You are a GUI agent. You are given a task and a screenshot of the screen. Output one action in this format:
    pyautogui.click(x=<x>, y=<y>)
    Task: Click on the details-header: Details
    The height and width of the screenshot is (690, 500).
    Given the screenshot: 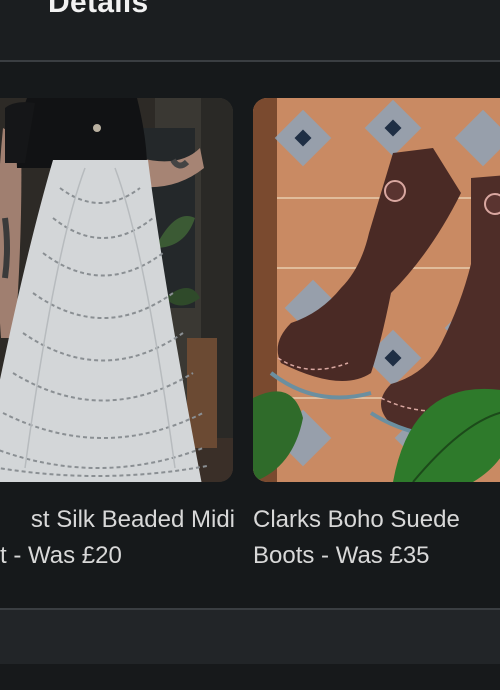 What is the action you would take?
    pyautogui.click(x=250, y=30)
    